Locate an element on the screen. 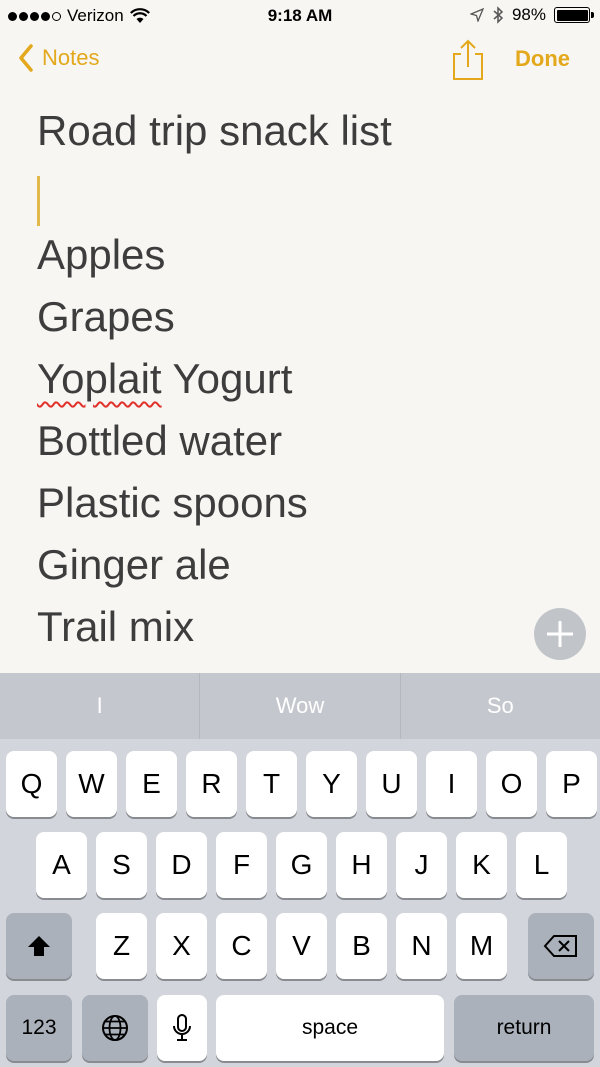 The width and height of the screenshot is (600, 1067). key-t: T is located at coordinates (271, 784).